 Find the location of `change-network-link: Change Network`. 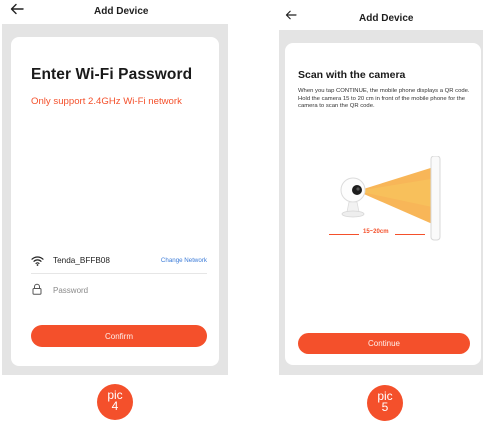

change-network-link: Change Network is located at coordinates (184, 260).